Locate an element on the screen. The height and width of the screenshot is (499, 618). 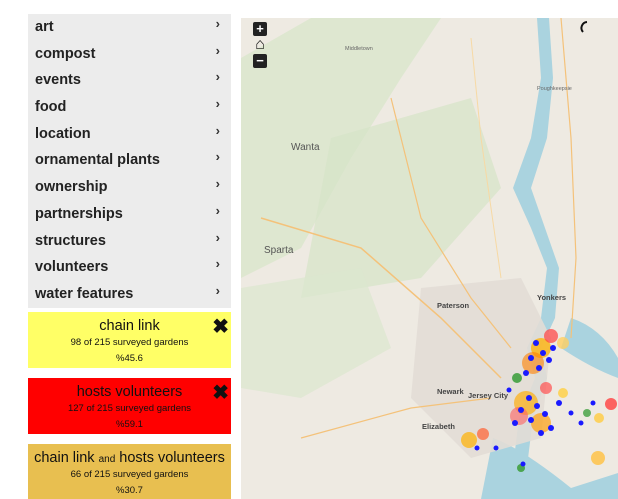
home-button: ⌂ is located at coordinates (260, 45).